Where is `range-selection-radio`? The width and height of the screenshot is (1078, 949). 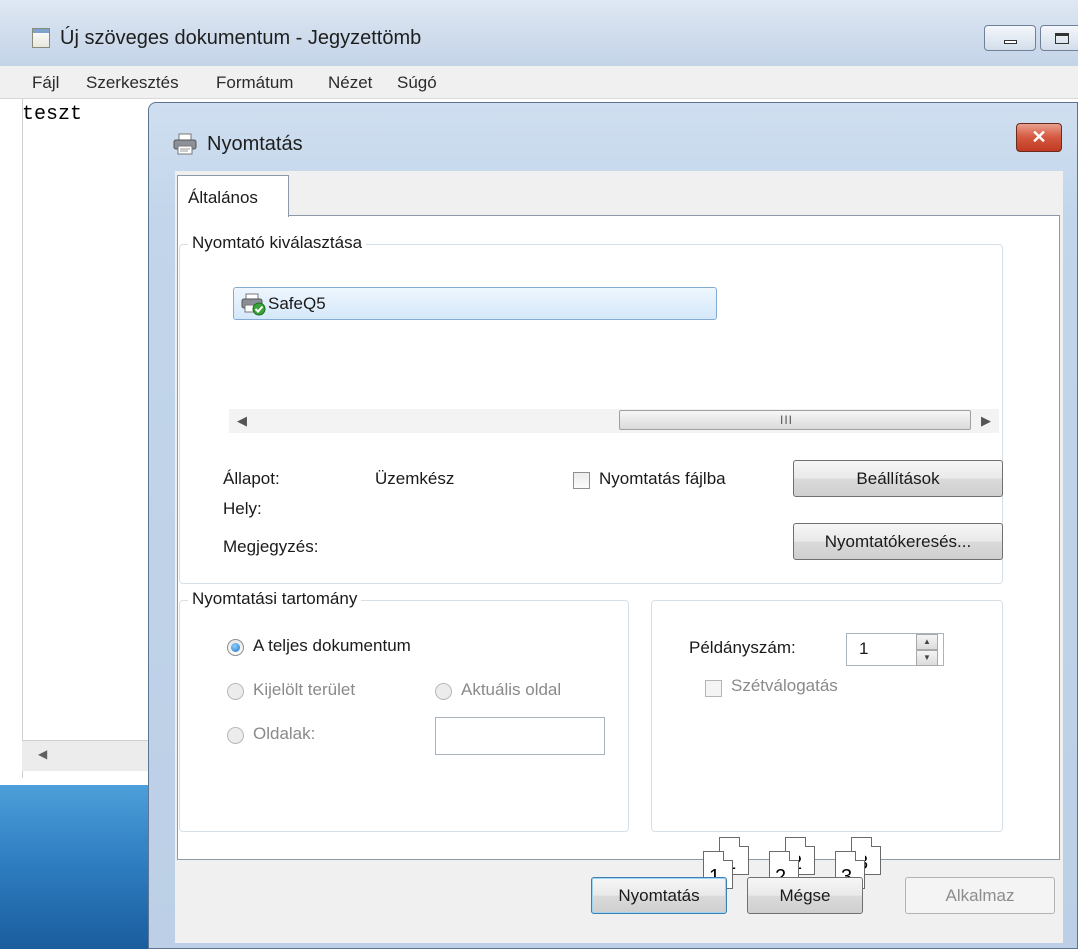 range-selection-radio is located at coordinates (235, 691).